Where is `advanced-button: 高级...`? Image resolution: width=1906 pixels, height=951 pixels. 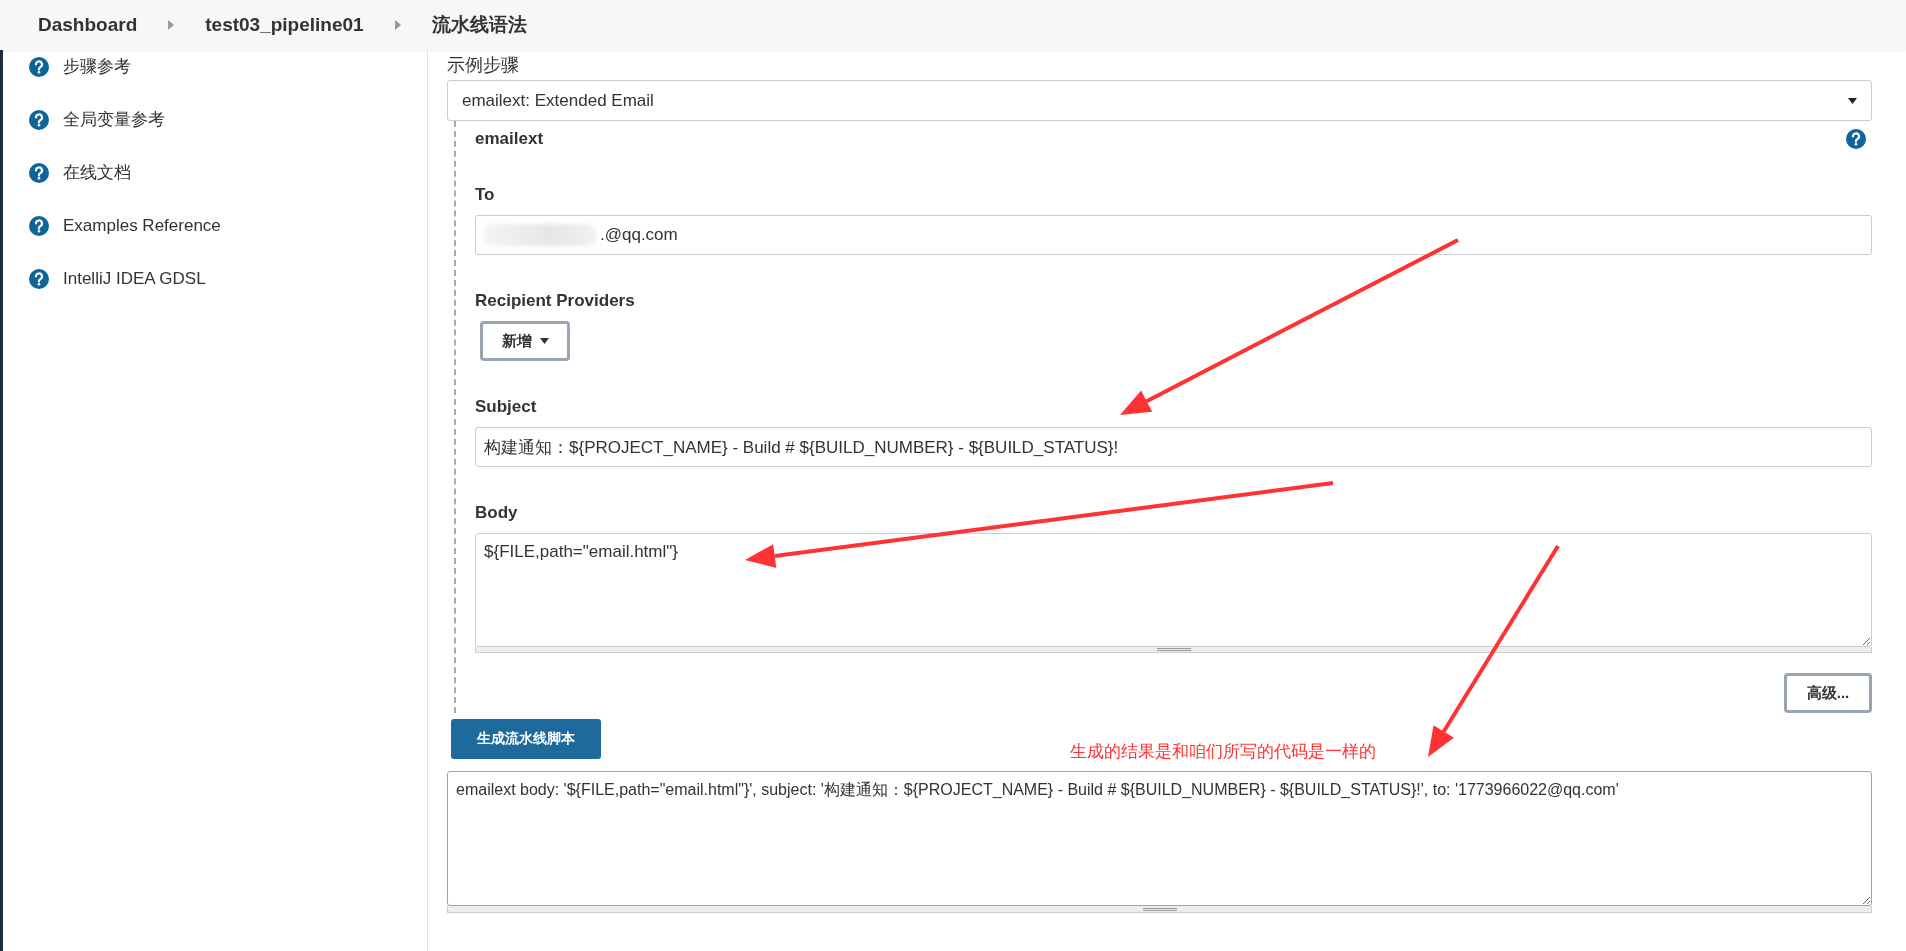
advanced-button: 高级... is located at coordinates (1828, 693).